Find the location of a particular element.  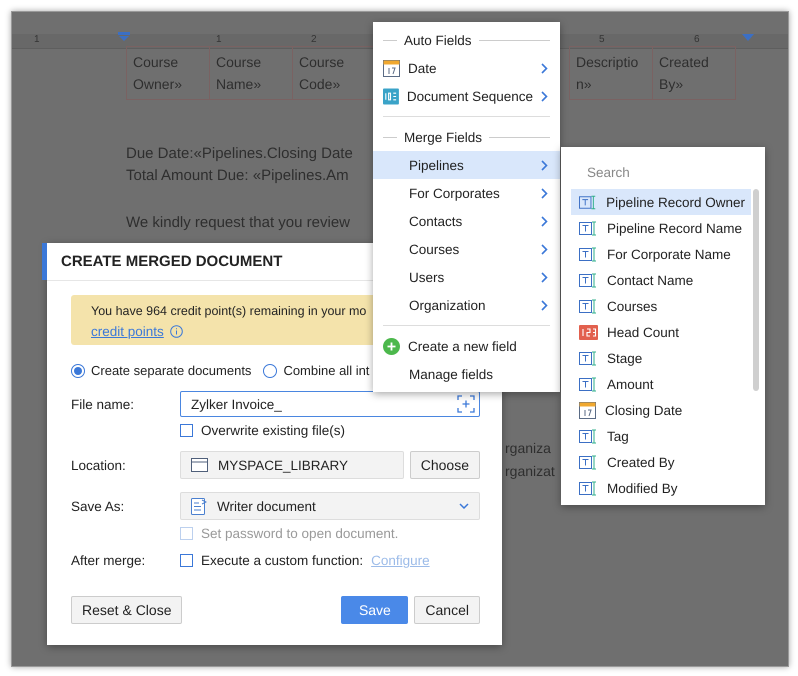

menu-item: Document Sequence is located at coordinates (466, 96).